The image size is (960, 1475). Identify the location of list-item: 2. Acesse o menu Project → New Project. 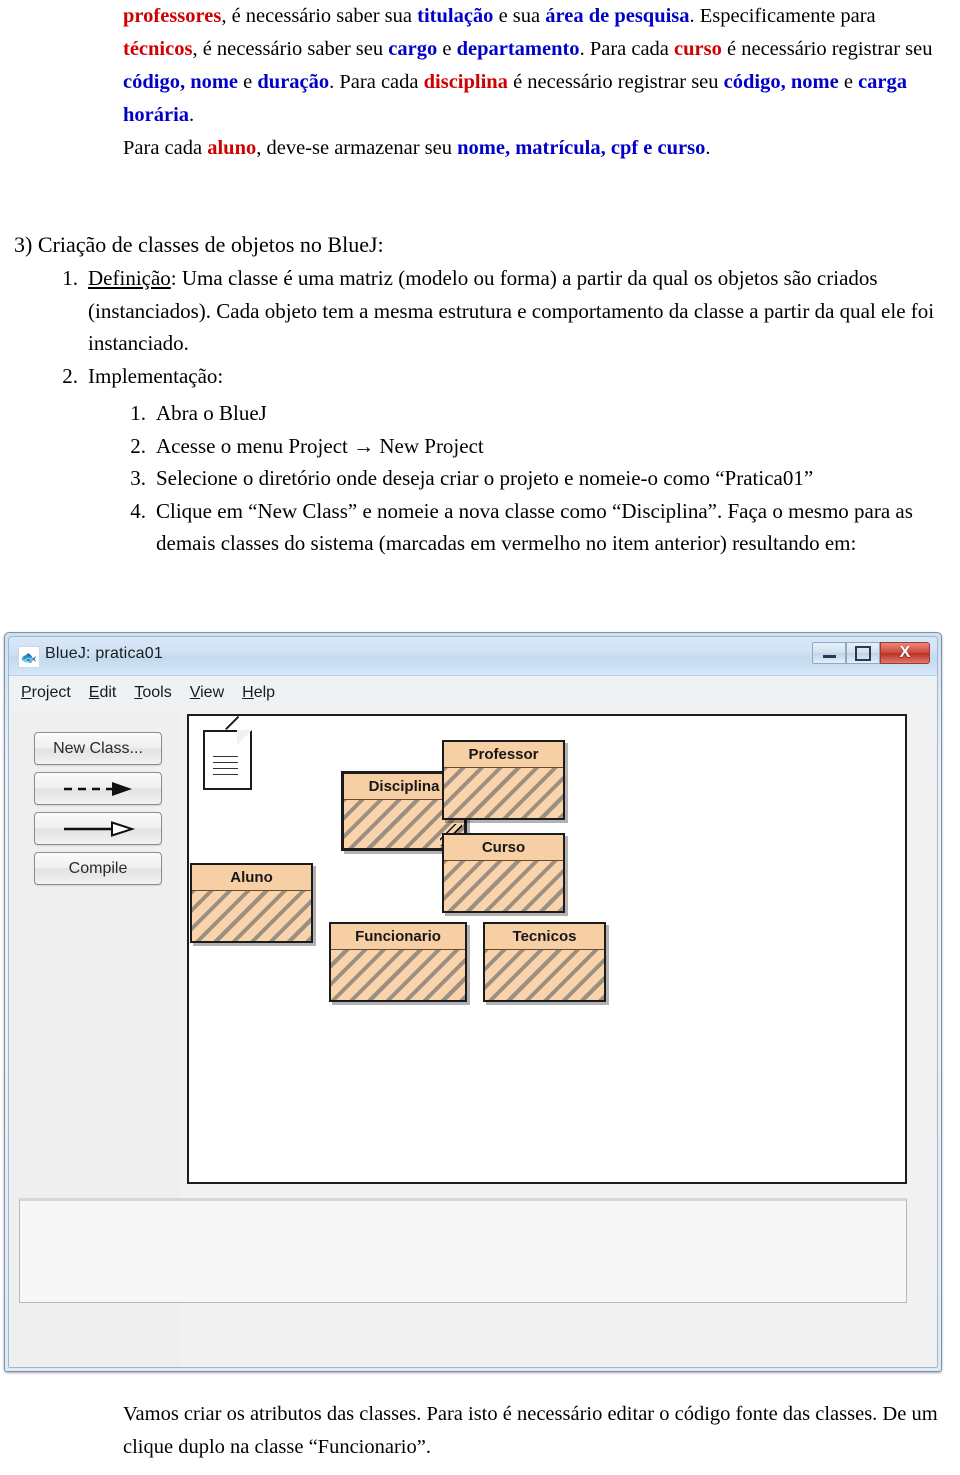
(540, 446).